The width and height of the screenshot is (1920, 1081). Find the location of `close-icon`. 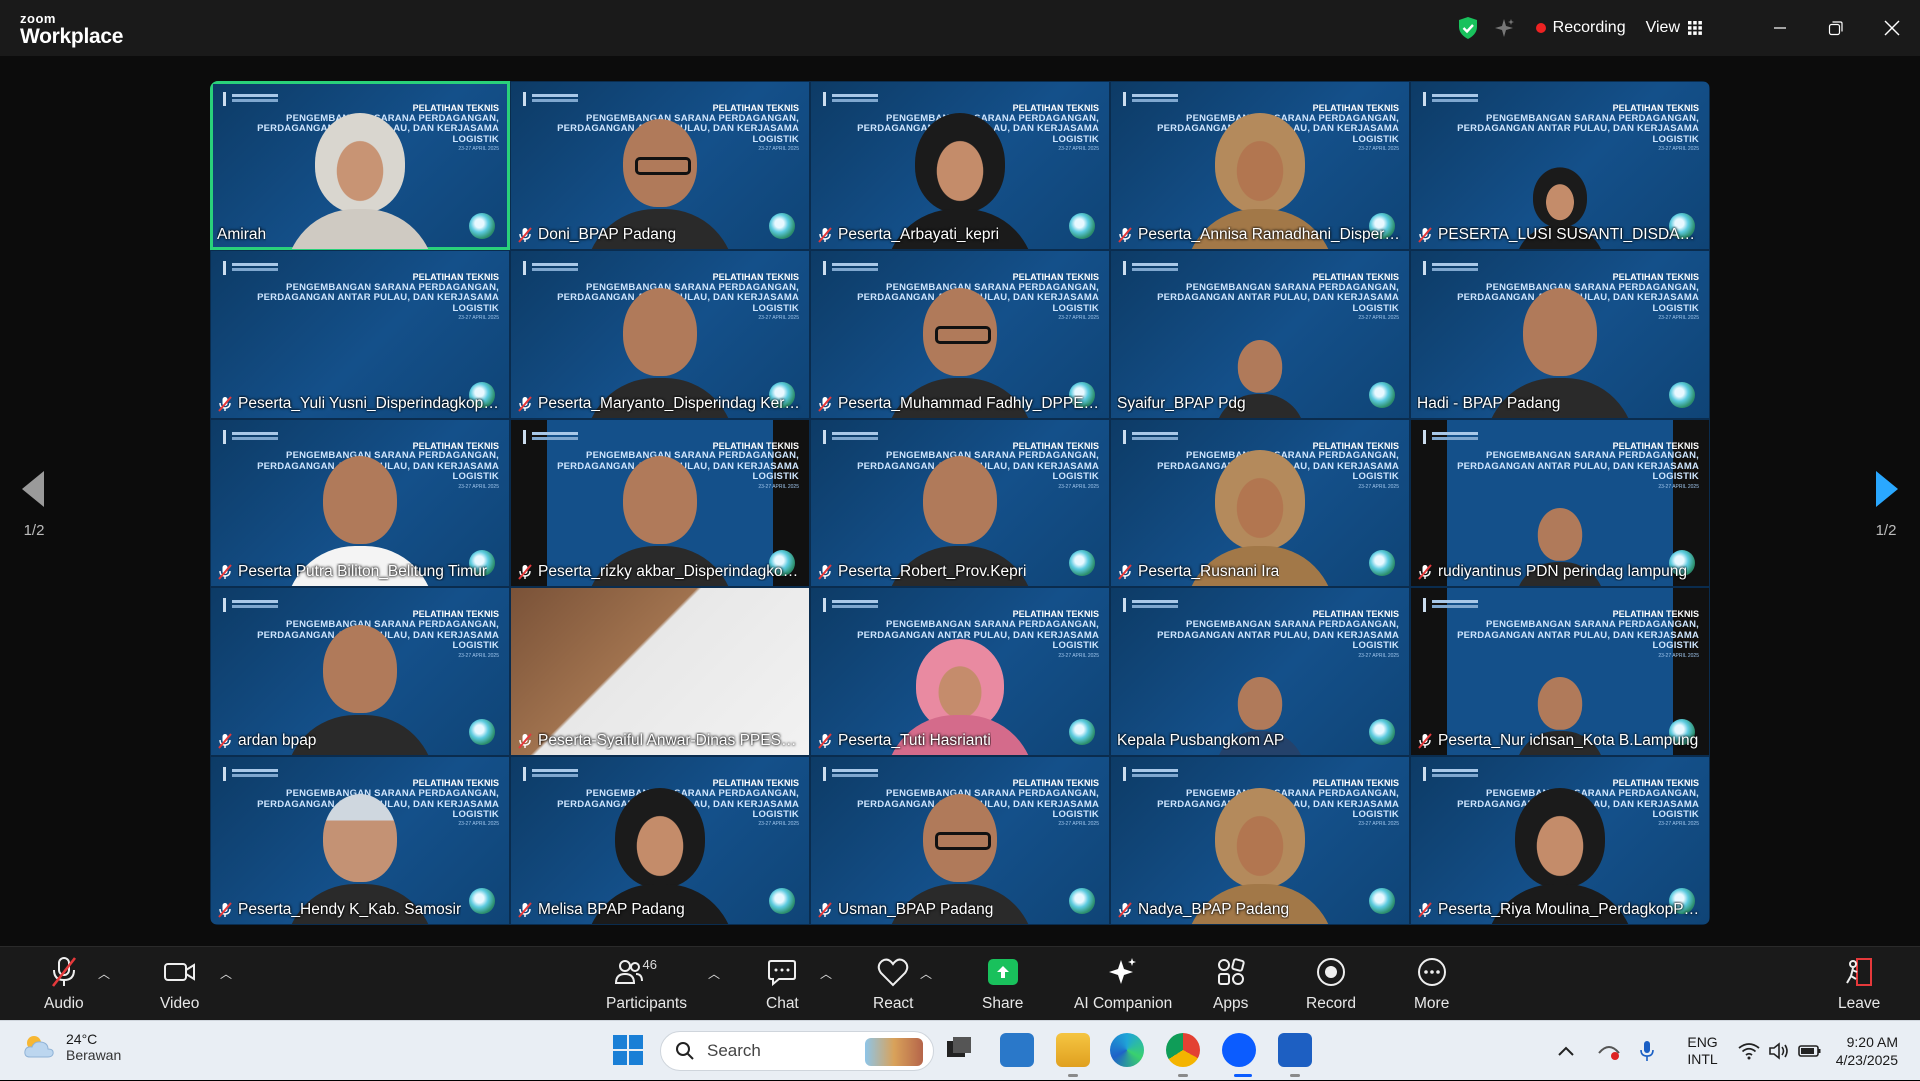

close-icon is located at coordinates (1892, 28).